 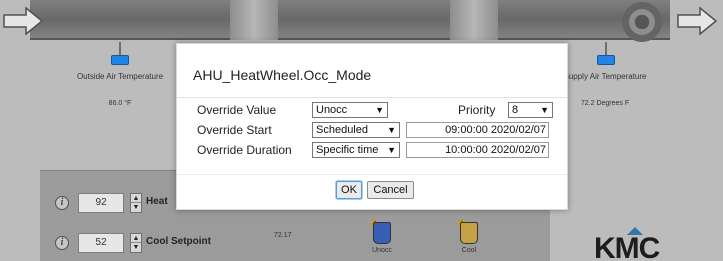 I want to click on priority-select: 8 ▼, so click(x=530, y=110).